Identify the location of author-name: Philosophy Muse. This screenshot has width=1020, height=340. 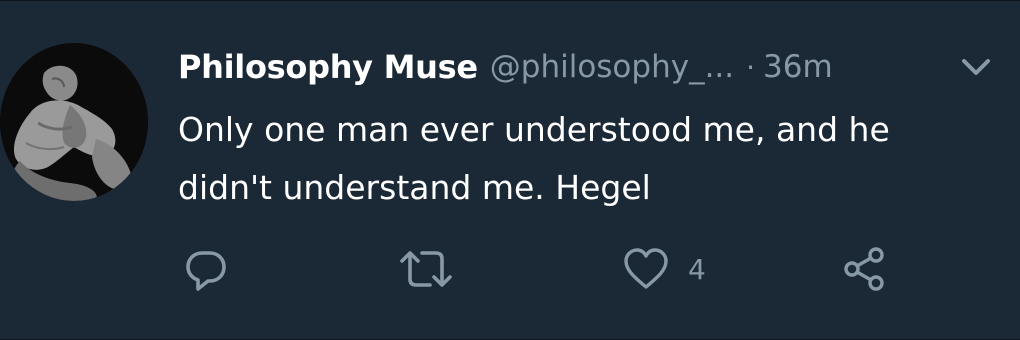
(328, 67).